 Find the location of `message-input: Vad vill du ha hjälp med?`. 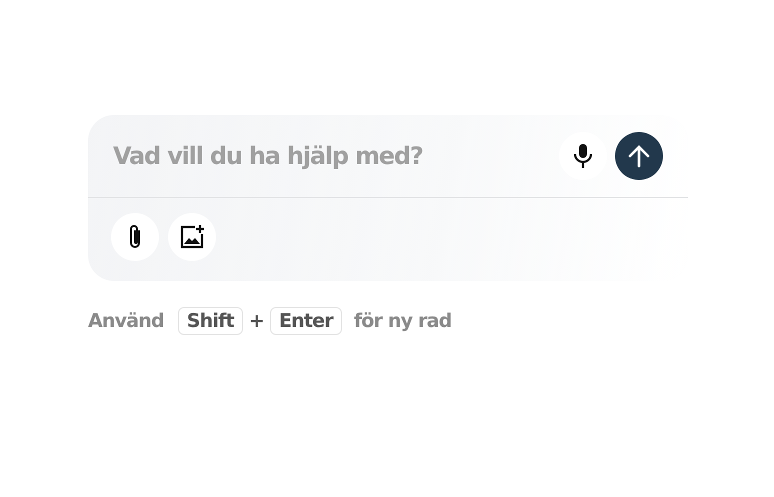

message-input: Vad vill du ha hjälp med? is located at coordinates (331, 156).